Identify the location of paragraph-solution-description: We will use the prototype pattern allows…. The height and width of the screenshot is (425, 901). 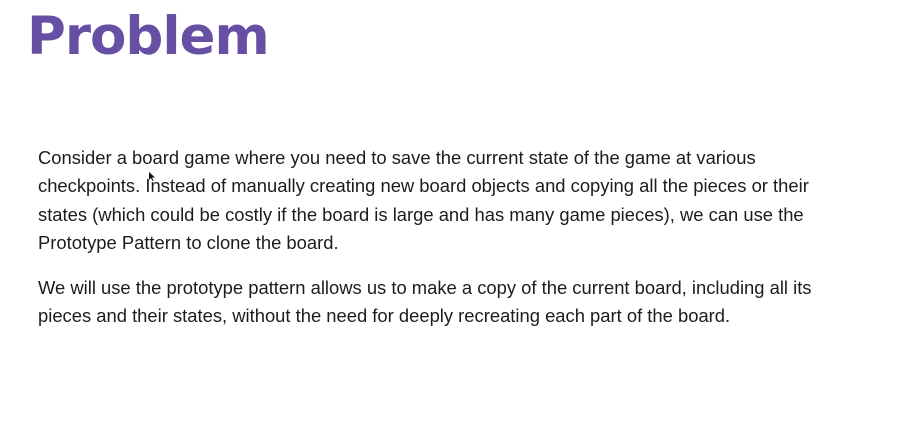
(425, 302).